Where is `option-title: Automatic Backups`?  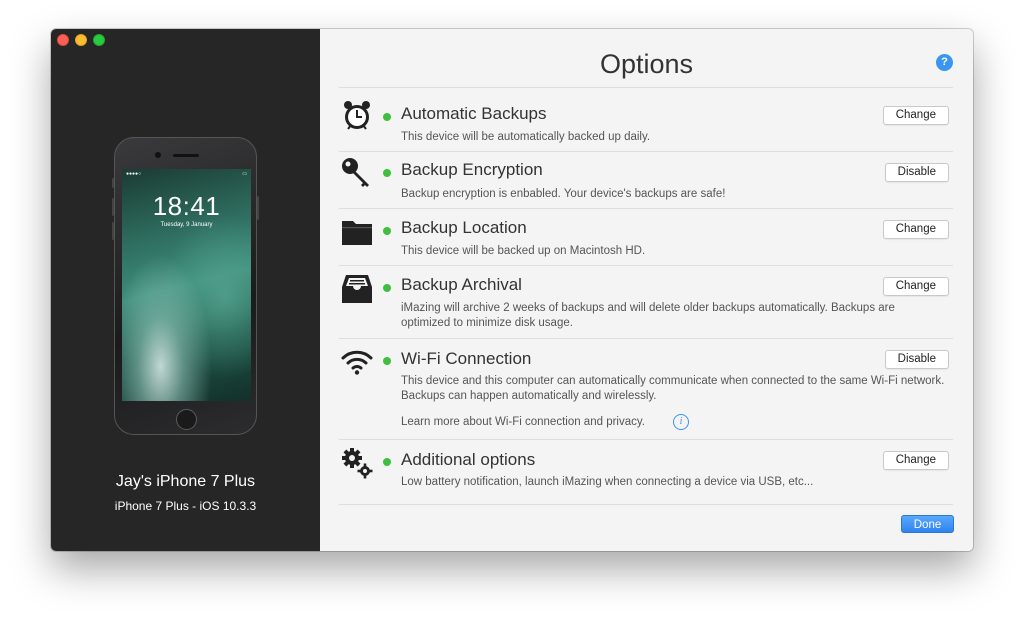
option-title: Automatic Backups is located at coordinates (474, 113).